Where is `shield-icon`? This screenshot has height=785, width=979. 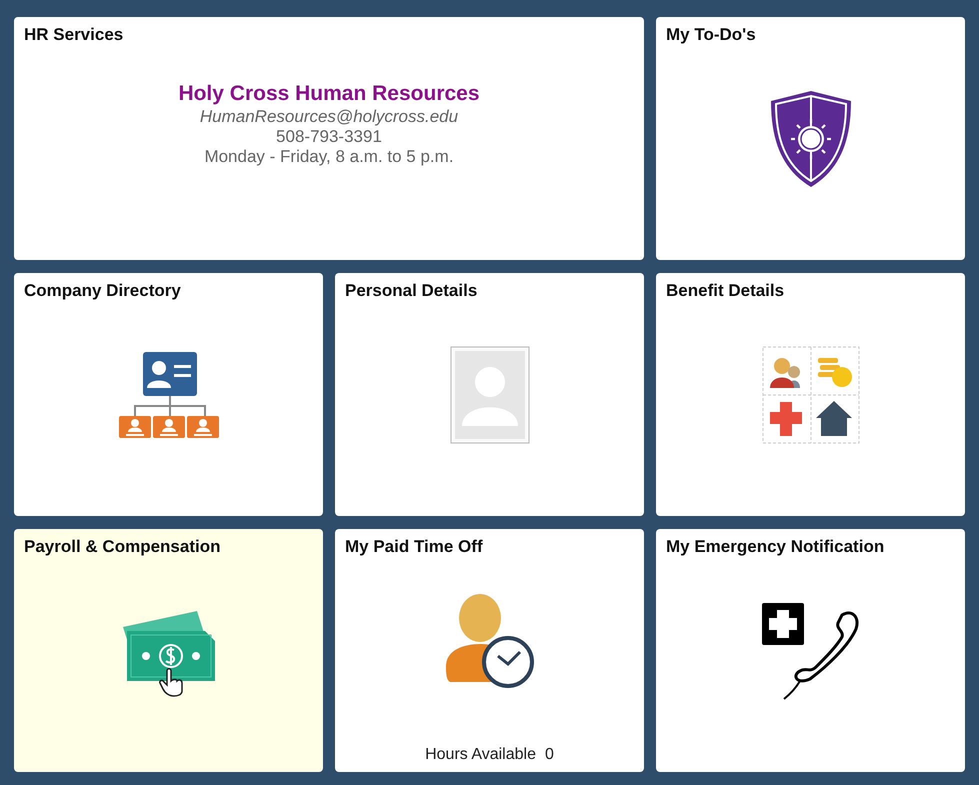
shield-icon is located at coordinates (810, 138).